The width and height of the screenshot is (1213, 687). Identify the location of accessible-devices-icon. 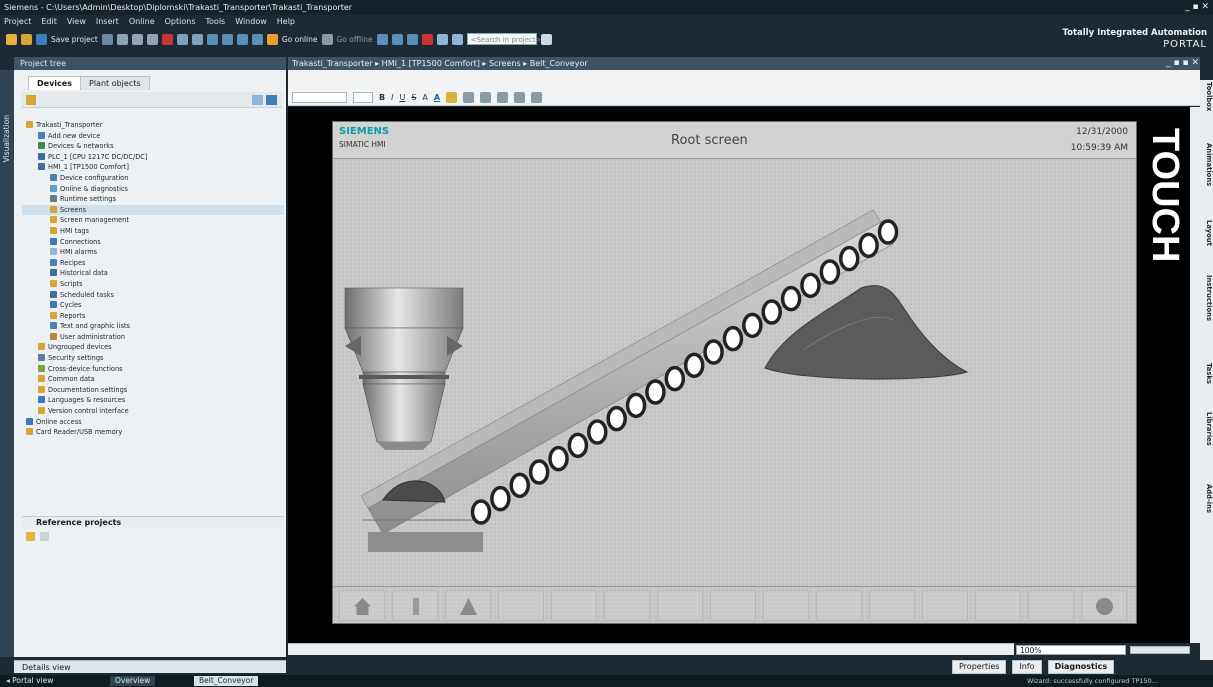
(382, 39).